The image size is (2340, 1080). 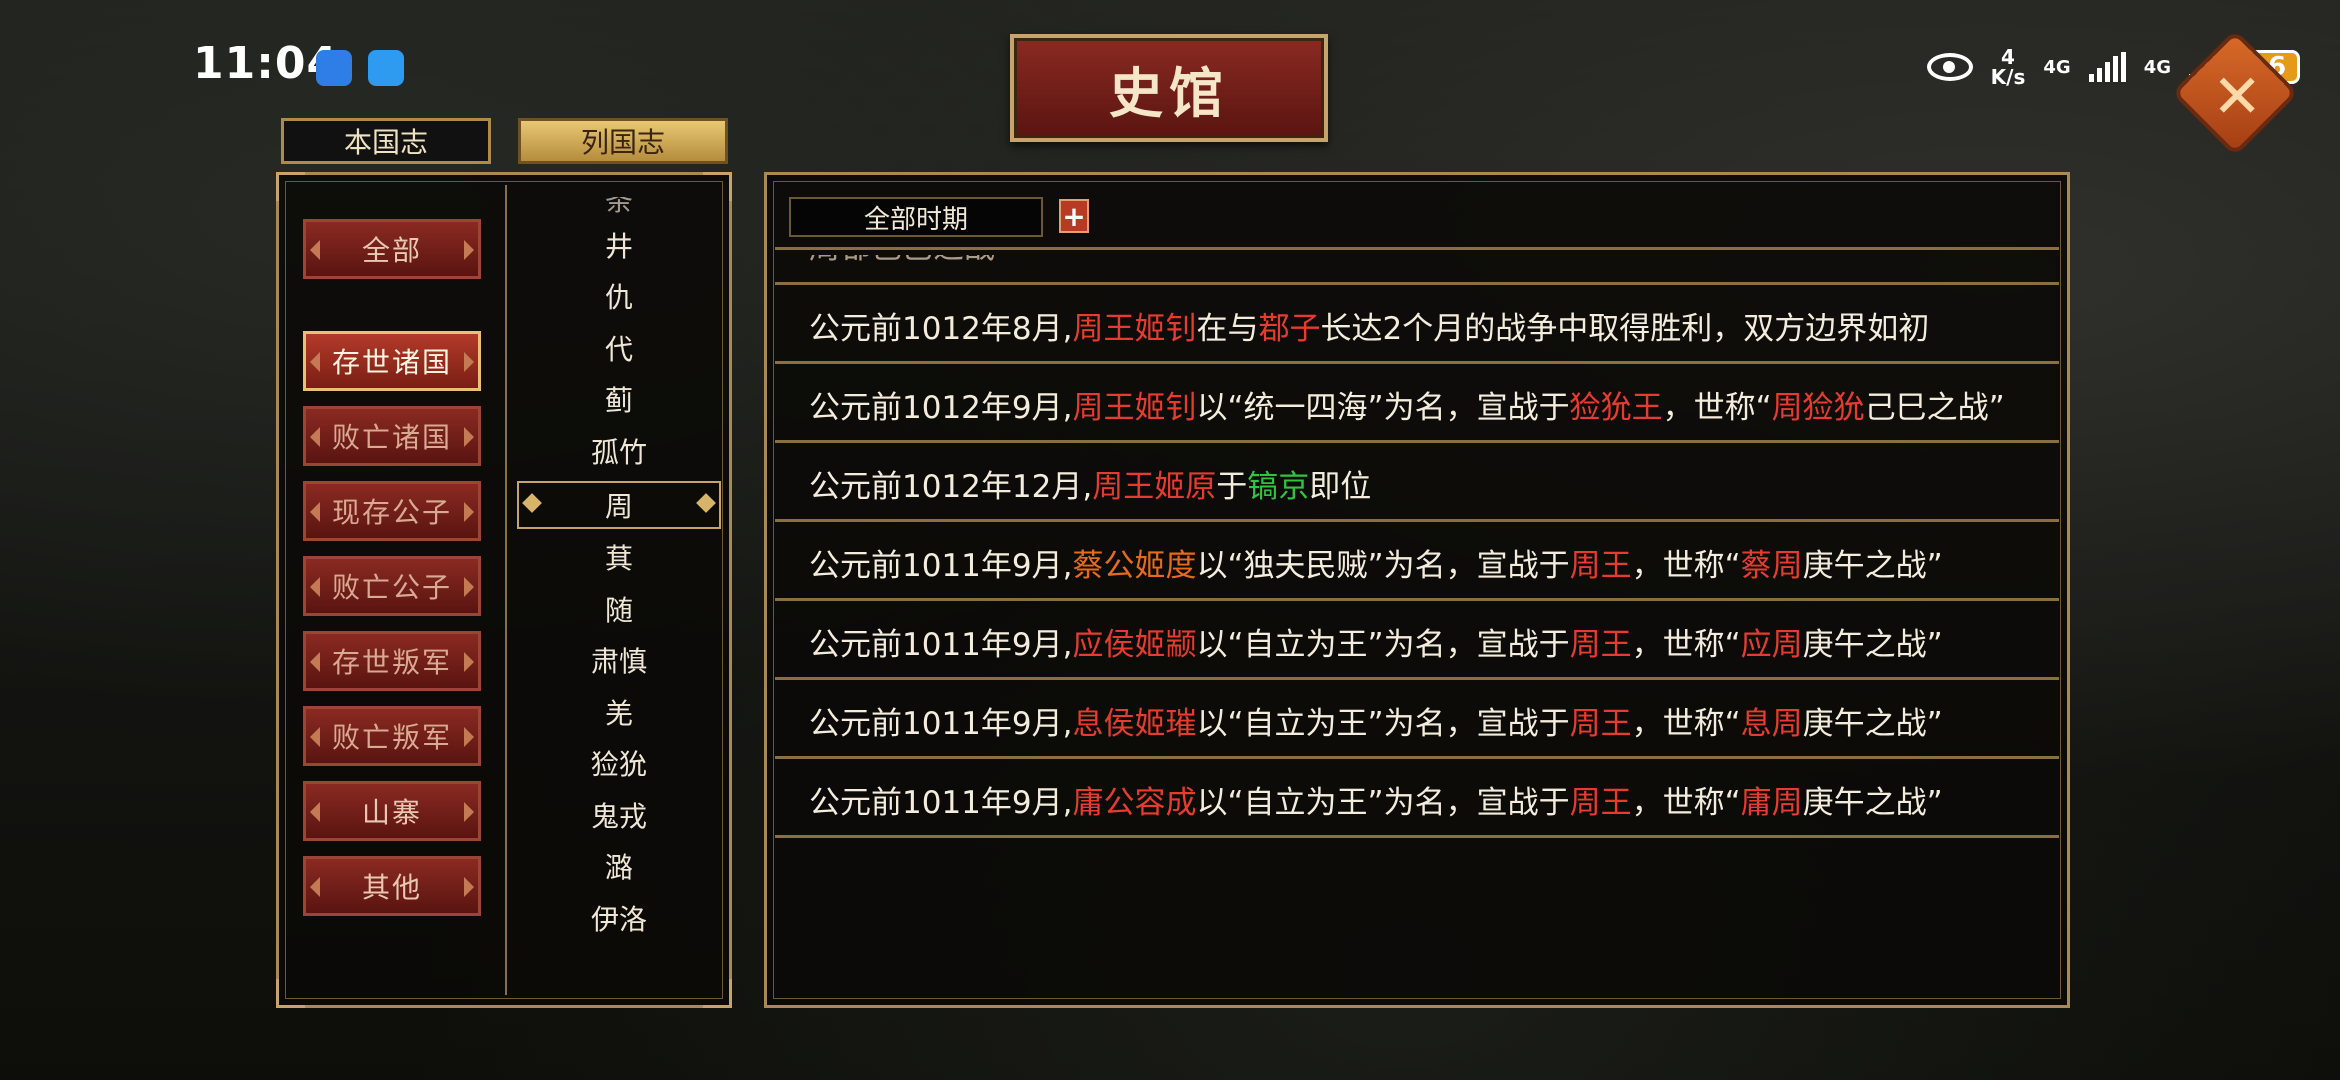 I want to click on event-actor: 庸公容成, so click(x=1134, y=803).